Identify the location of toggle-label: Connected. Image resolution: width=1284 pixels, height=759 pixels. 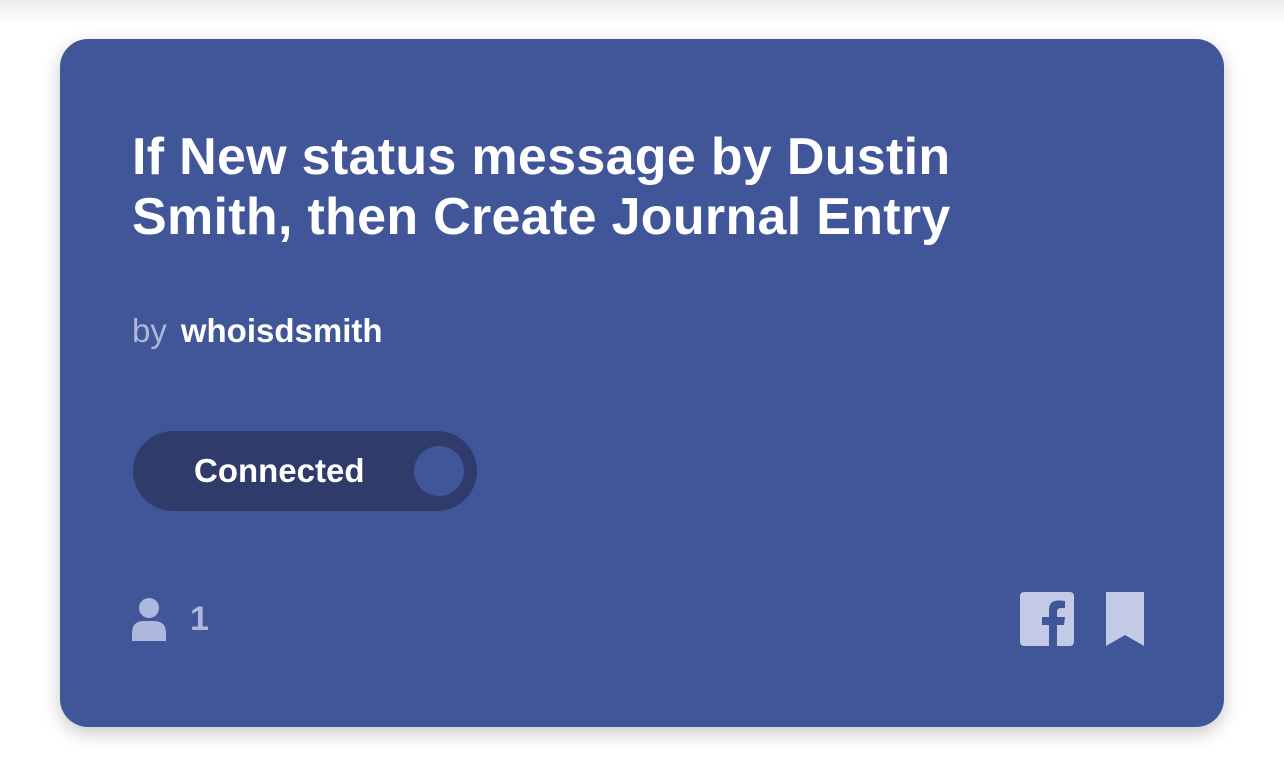
(279, 470).